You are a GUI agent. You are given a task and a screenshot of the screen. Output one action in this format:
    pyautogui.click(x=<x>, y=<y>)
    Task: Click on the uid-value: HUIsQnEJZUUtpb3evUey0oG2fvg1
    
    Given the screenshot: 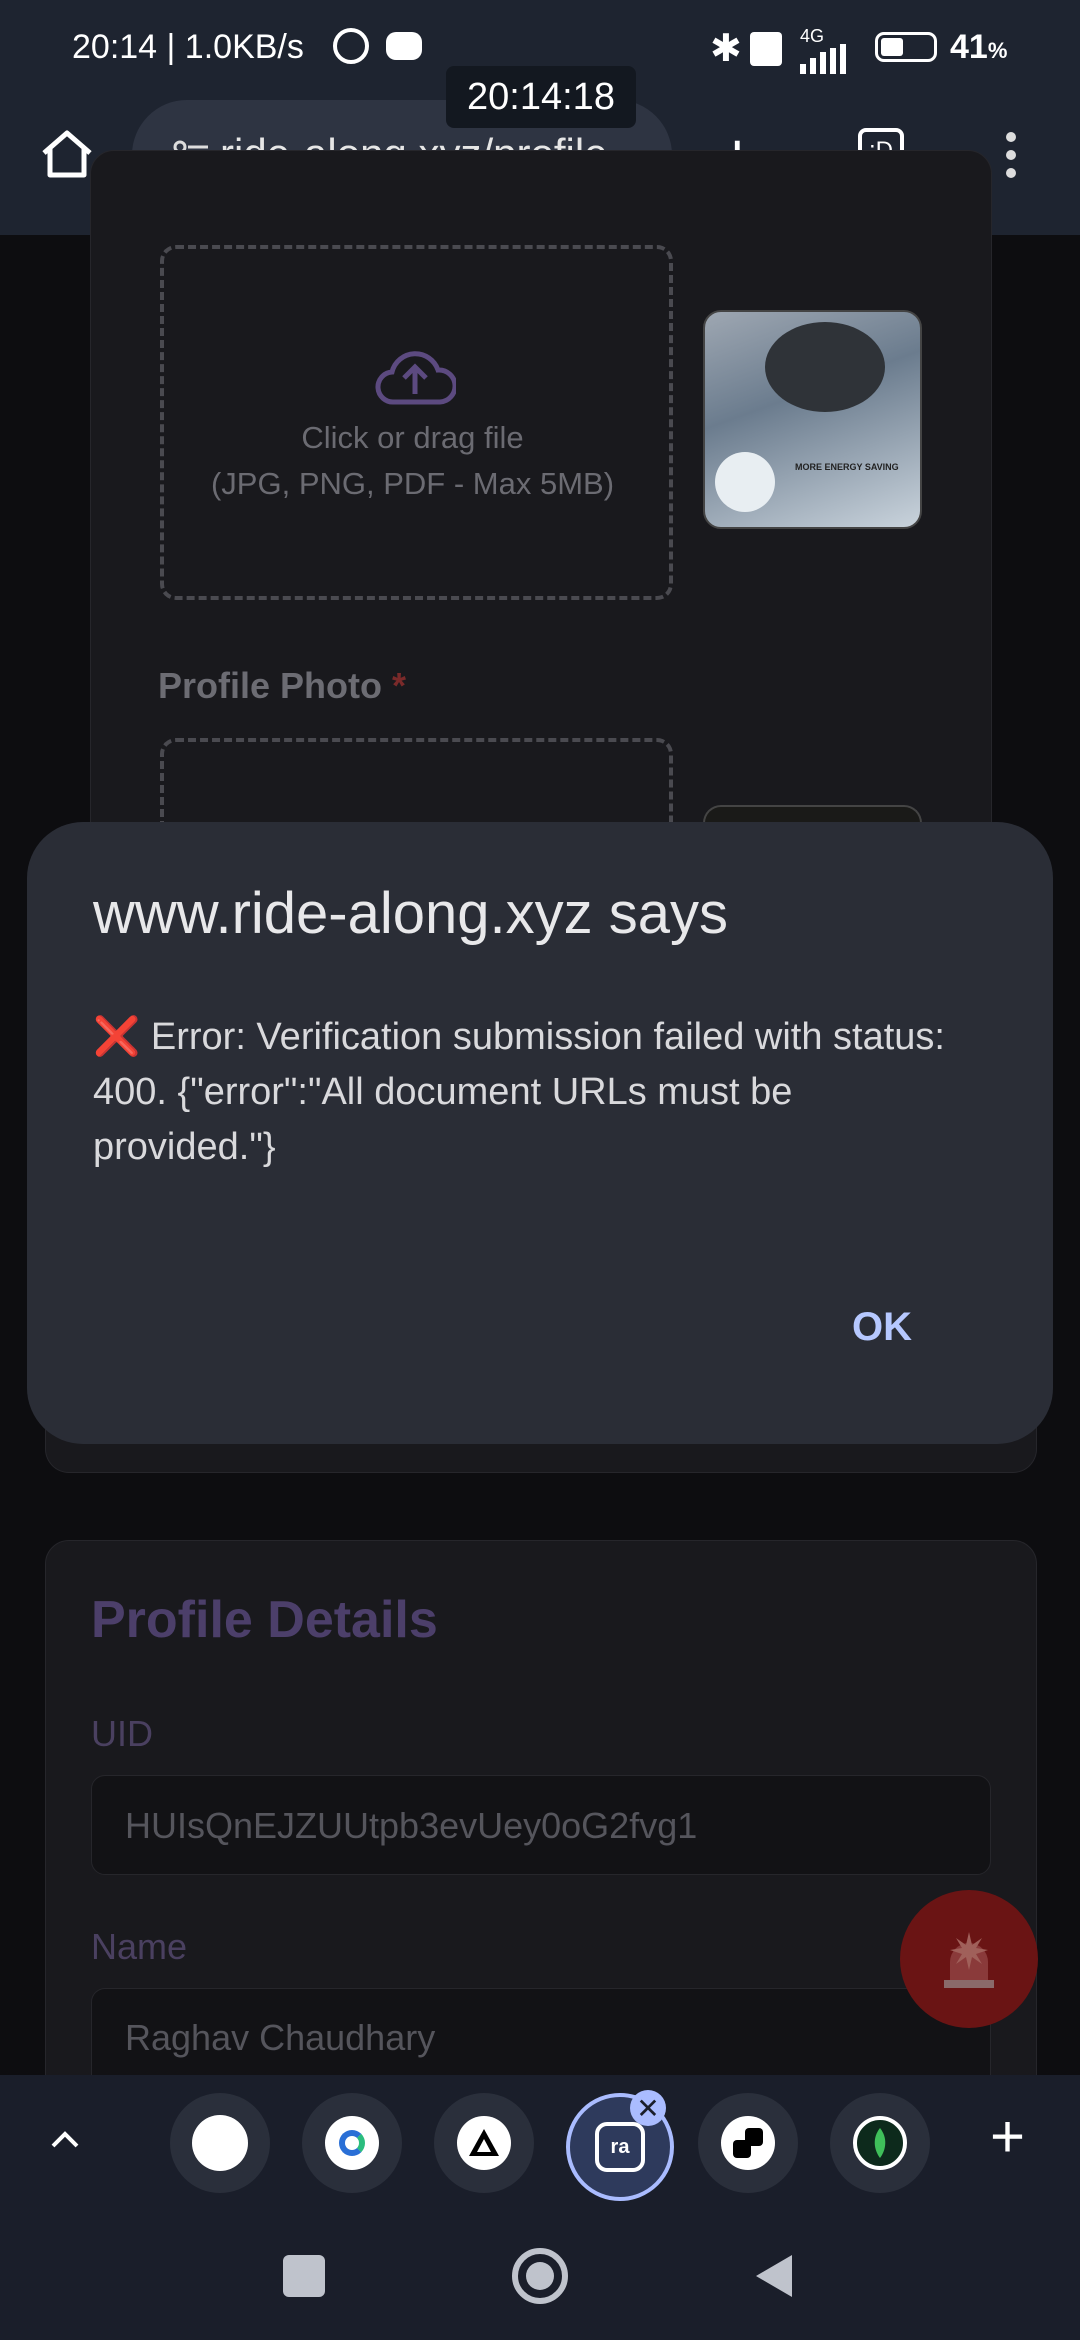 What is the action you would take?
    pyautogui.click(x=411, y=1825)
    